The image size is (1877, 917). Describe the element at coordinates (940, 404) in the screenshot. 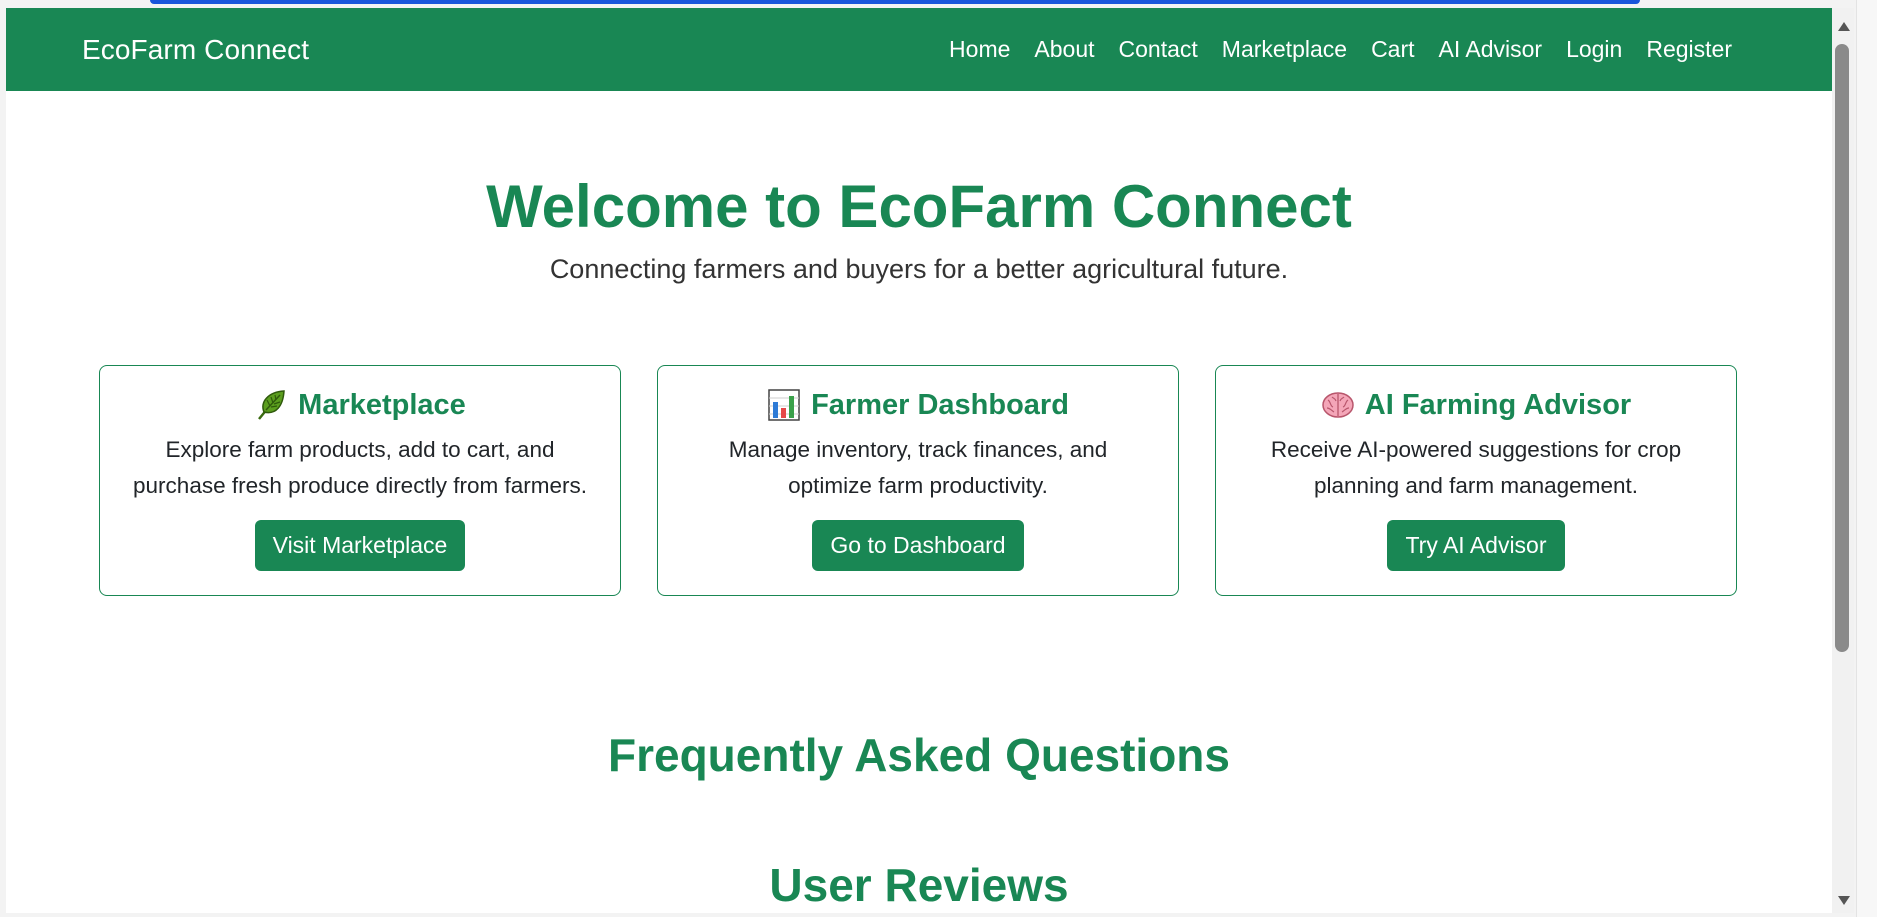

I see `card-dashboard-title: Farmer Dashboard` at that location.